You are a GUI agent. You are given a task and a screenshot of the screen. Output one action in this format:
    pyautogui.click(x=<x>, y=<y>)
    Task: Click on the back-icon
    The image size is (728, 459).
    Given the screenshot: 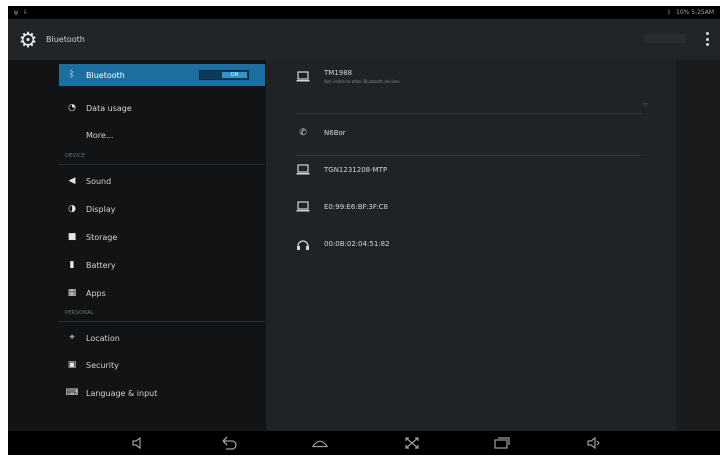 What is the action you would take?
    pyautogui.click(x=229, y=443)
    